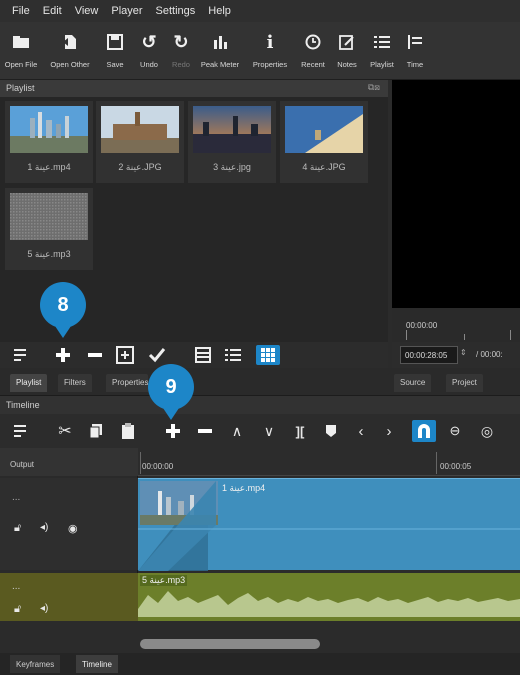 The width and height of the screenshot is (520, 675). What do you see at coordinates (347, 42) in the screenshot?
I see `notes-icon` at bounding box center [347, 42].